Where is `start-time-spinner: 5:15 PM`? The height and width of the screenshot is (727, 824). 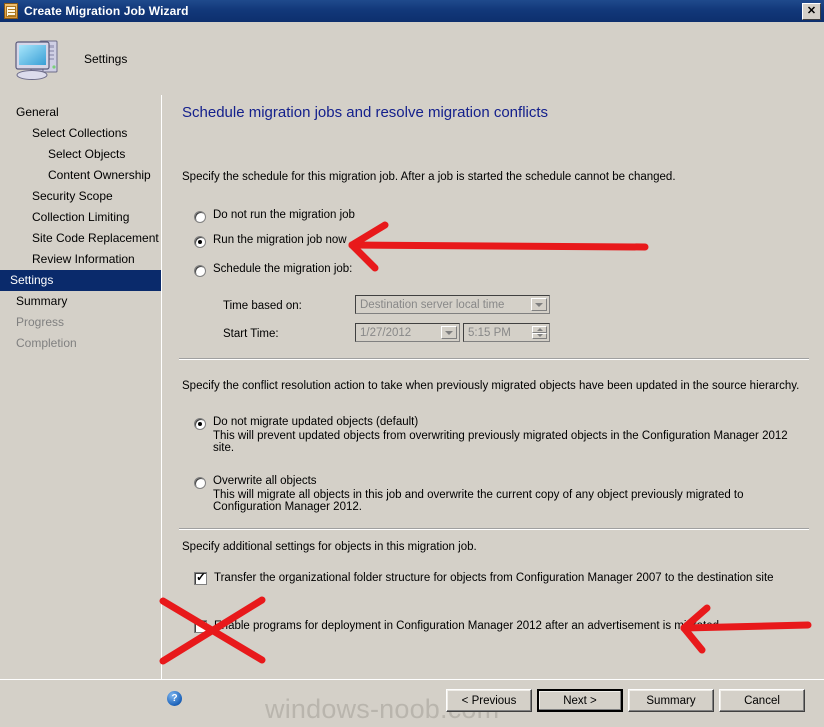
start-time-spinner: 5:15 PM is located at coordinates (506, 332).